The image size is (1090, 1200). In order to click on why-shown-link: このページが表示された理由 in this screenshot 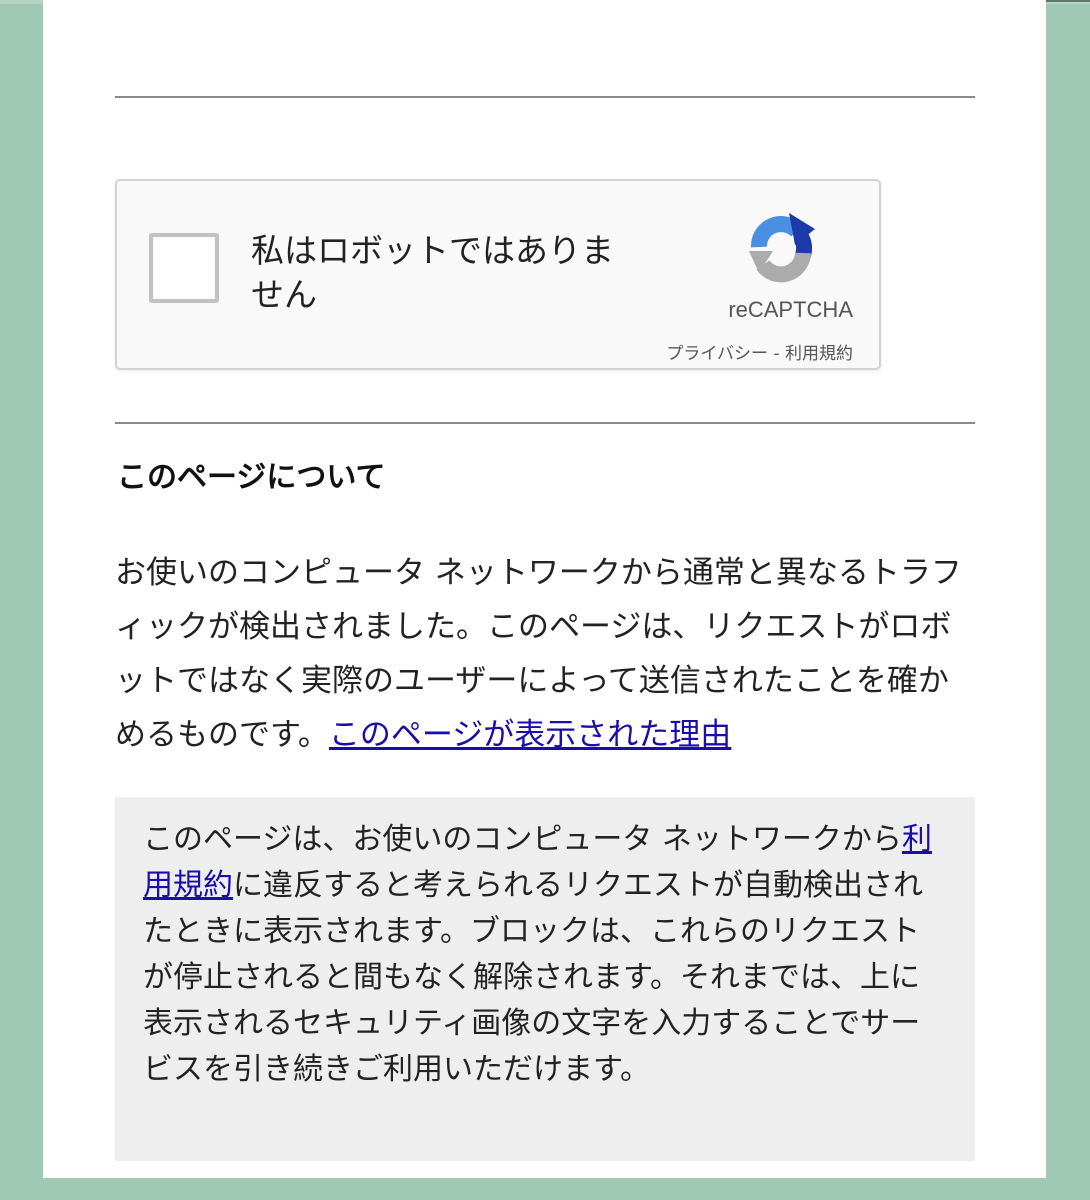, I will do `click(530, 735)`.